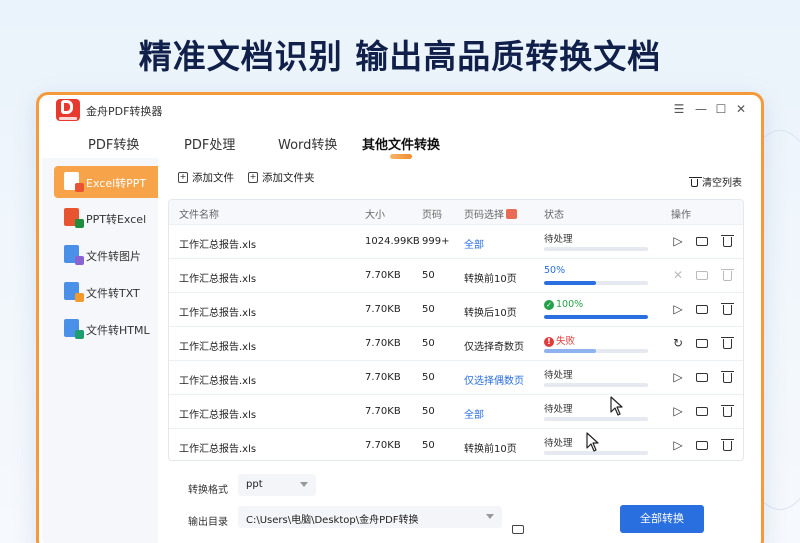 Image resolution: width=800 pixels, height=543 pixels. What do you see at coordinates (456, 411) in the screenshot?
I see `table-row: 工作汇总报告.xls 7.70KB 50 全部 待处理 ▷` at bounding box center [456, 411].